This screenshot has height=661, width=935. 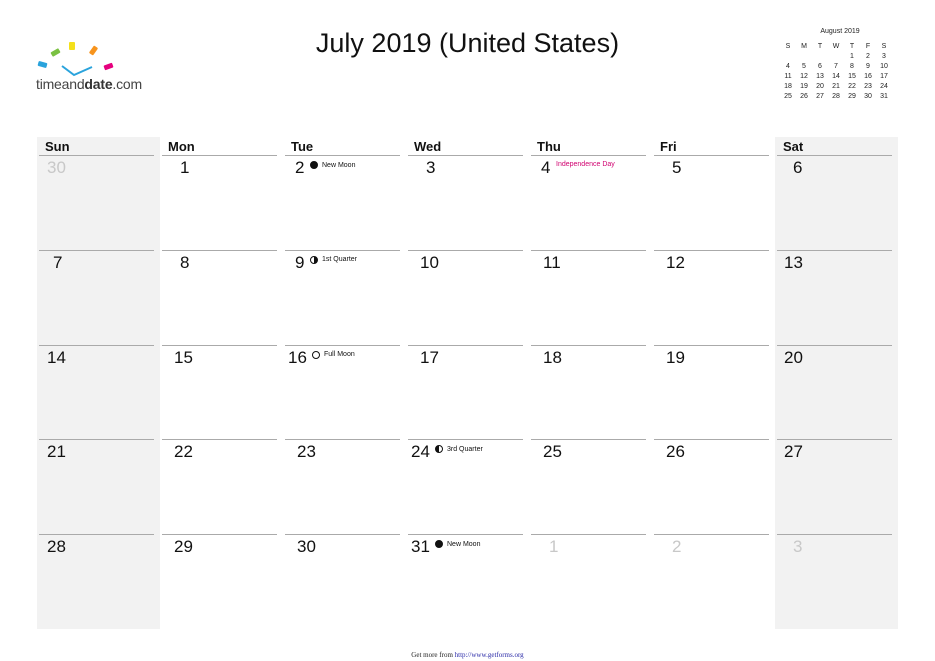 I want to click on mini-weekday-header: F, so click(x=868, y=46).